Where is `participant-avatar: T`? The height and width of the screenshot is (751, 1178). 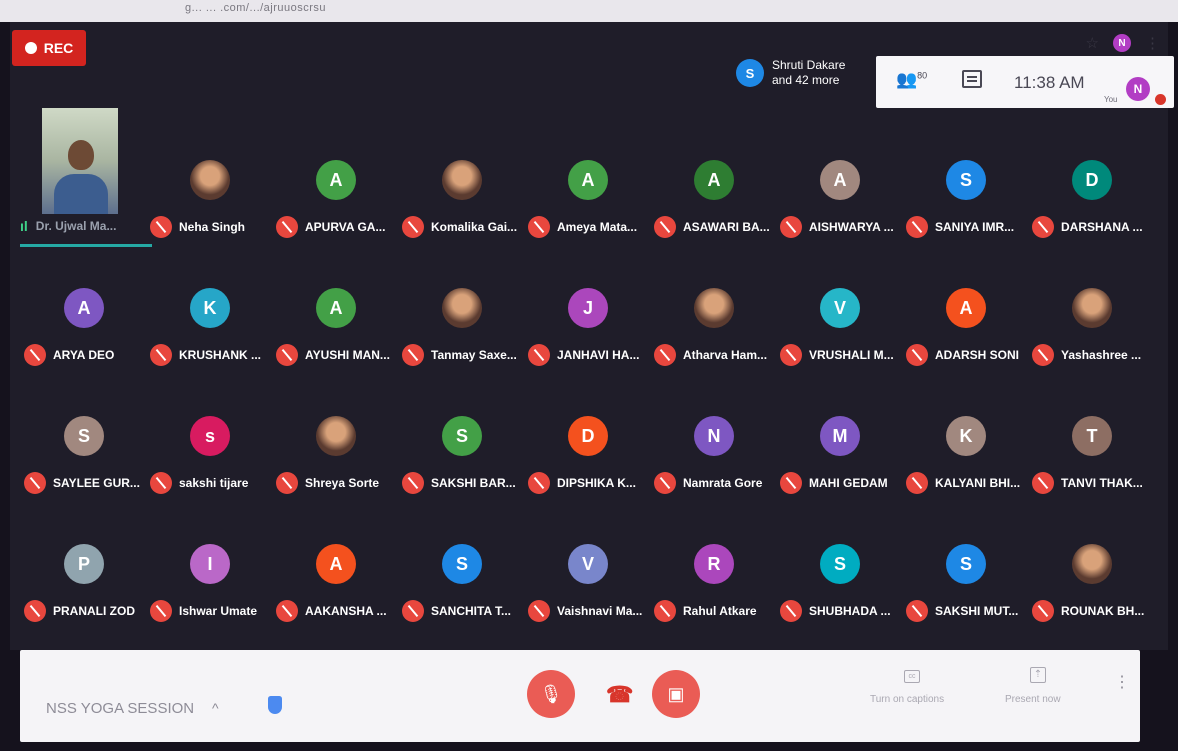 participant-avatar: T is located at coordinates (1092, 436).